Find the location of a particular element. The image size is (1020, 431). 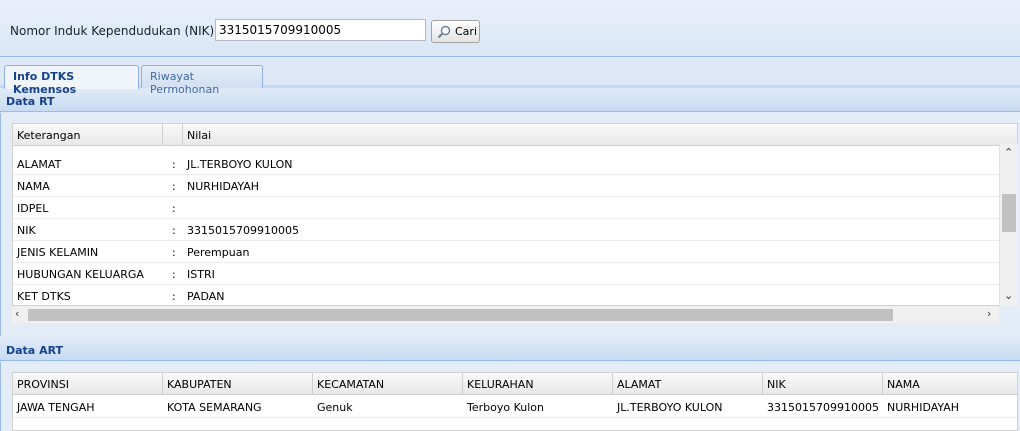

vertical-scroll-thumb is located at coordinates (1009, 213).